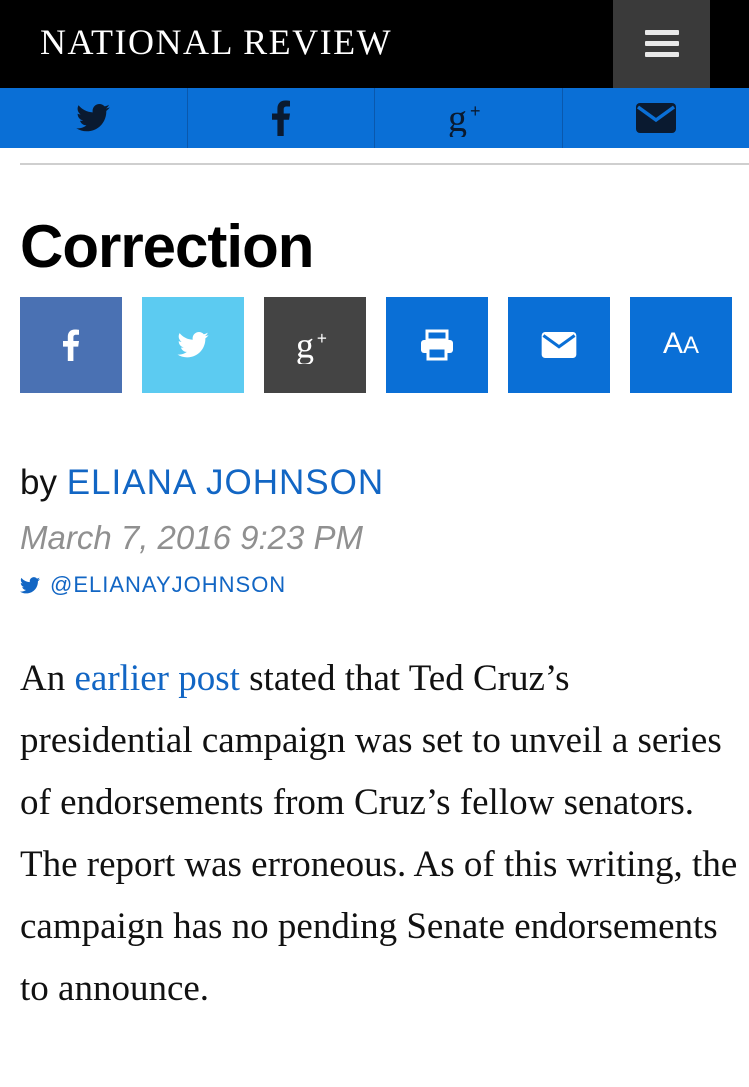 The height and width of the screenshot is (1087, 749). I want to click on print-icon, so click(437, 345).